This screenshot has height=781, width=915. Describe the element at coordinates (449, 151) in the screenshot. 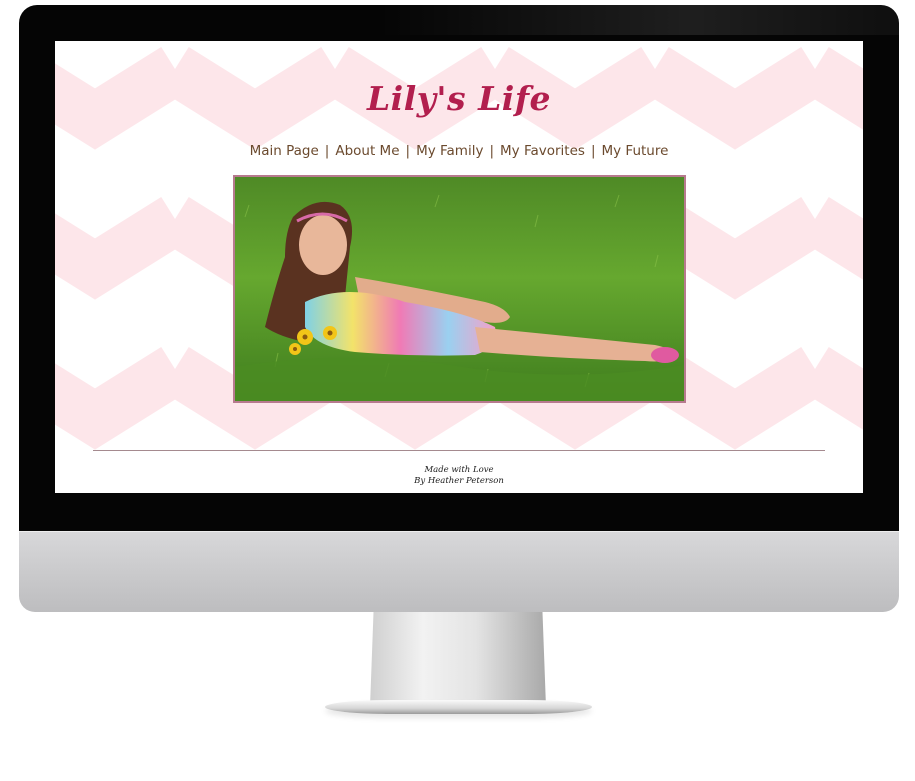

I see `nav-link-my-family: My Family` at that location.